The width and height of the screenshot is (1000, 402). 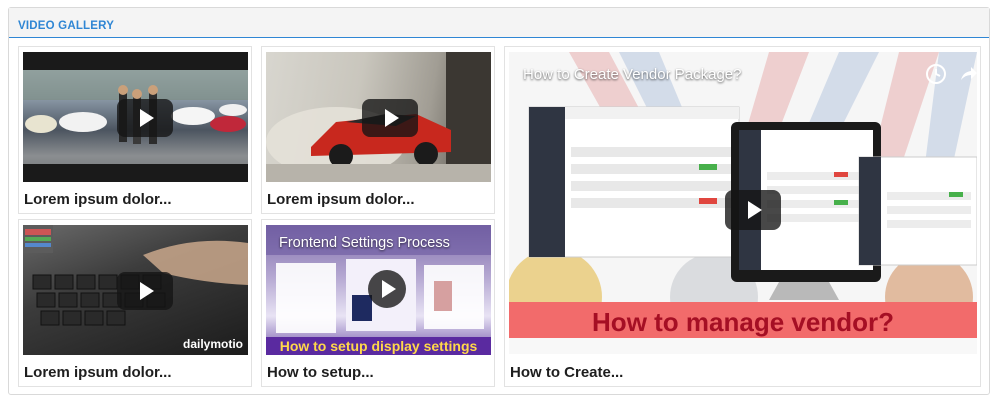 I want to click on video-overlay-title: How to Create Vendor Package?, so click(x=632, y=74).